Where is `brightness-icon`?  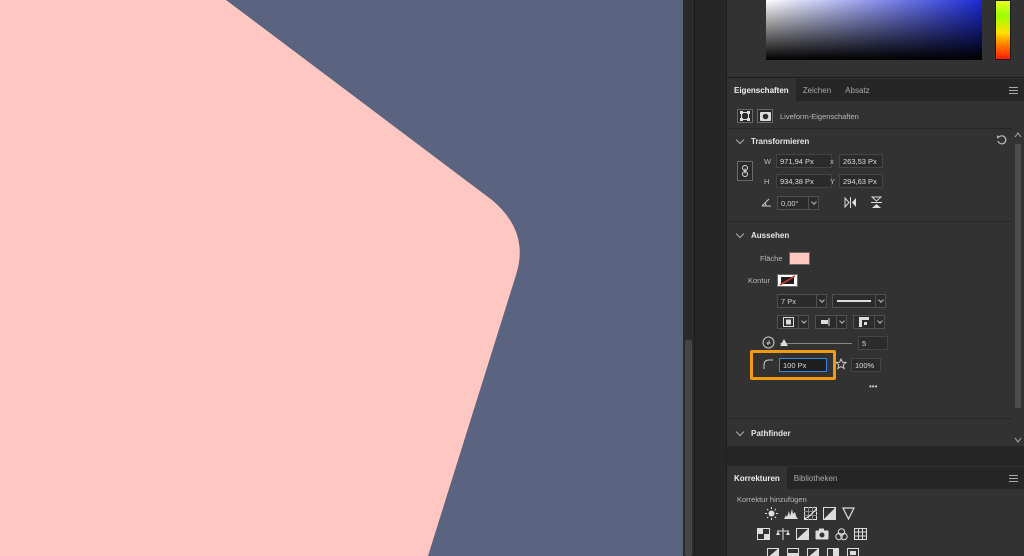 brightness-icon is located at coordinates (771, 514).